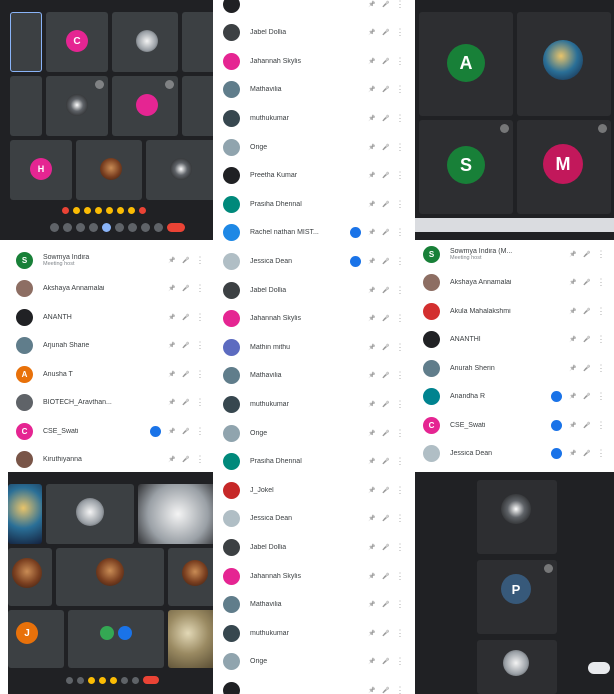  Describe the element at coordinates (110, 374) in the screenshot. I see `participant-row: A Anusha T 📌 🎤 ⋮` at that location.